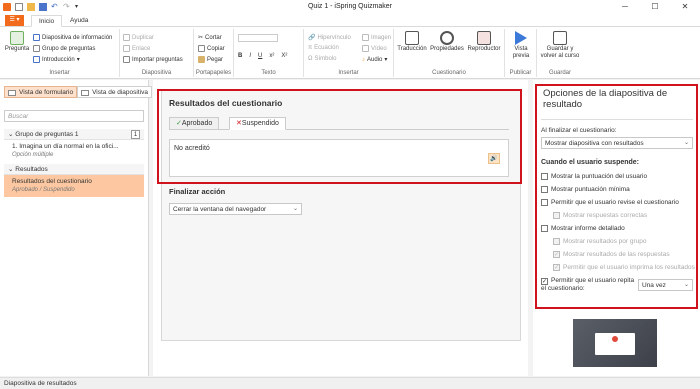  I want to click on divider, so click(617, 119).